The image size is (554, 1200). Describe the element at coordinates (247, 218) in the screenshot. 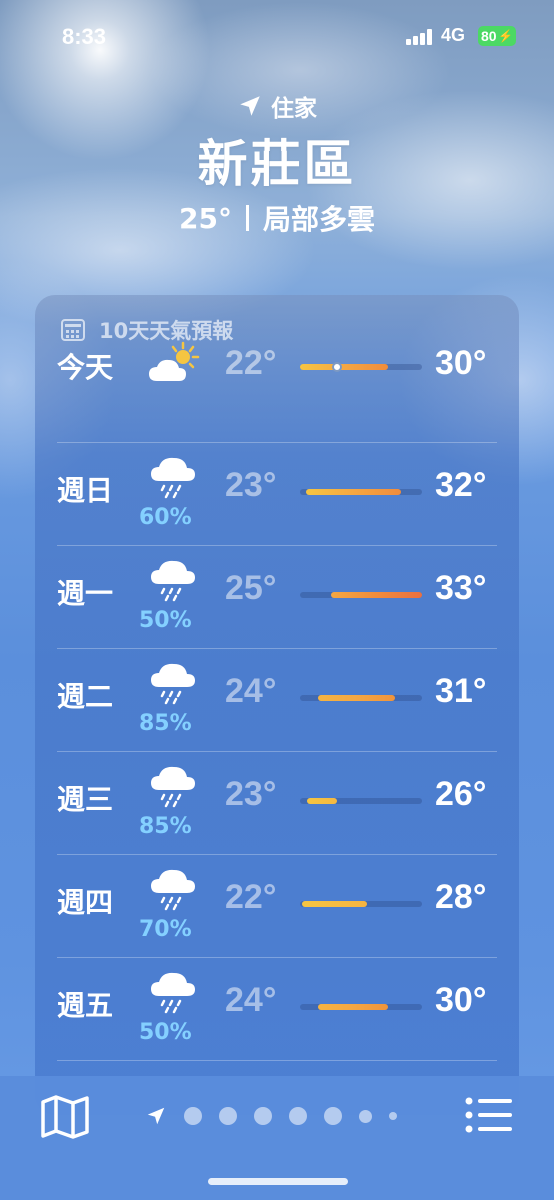

I see `divider` at that location.